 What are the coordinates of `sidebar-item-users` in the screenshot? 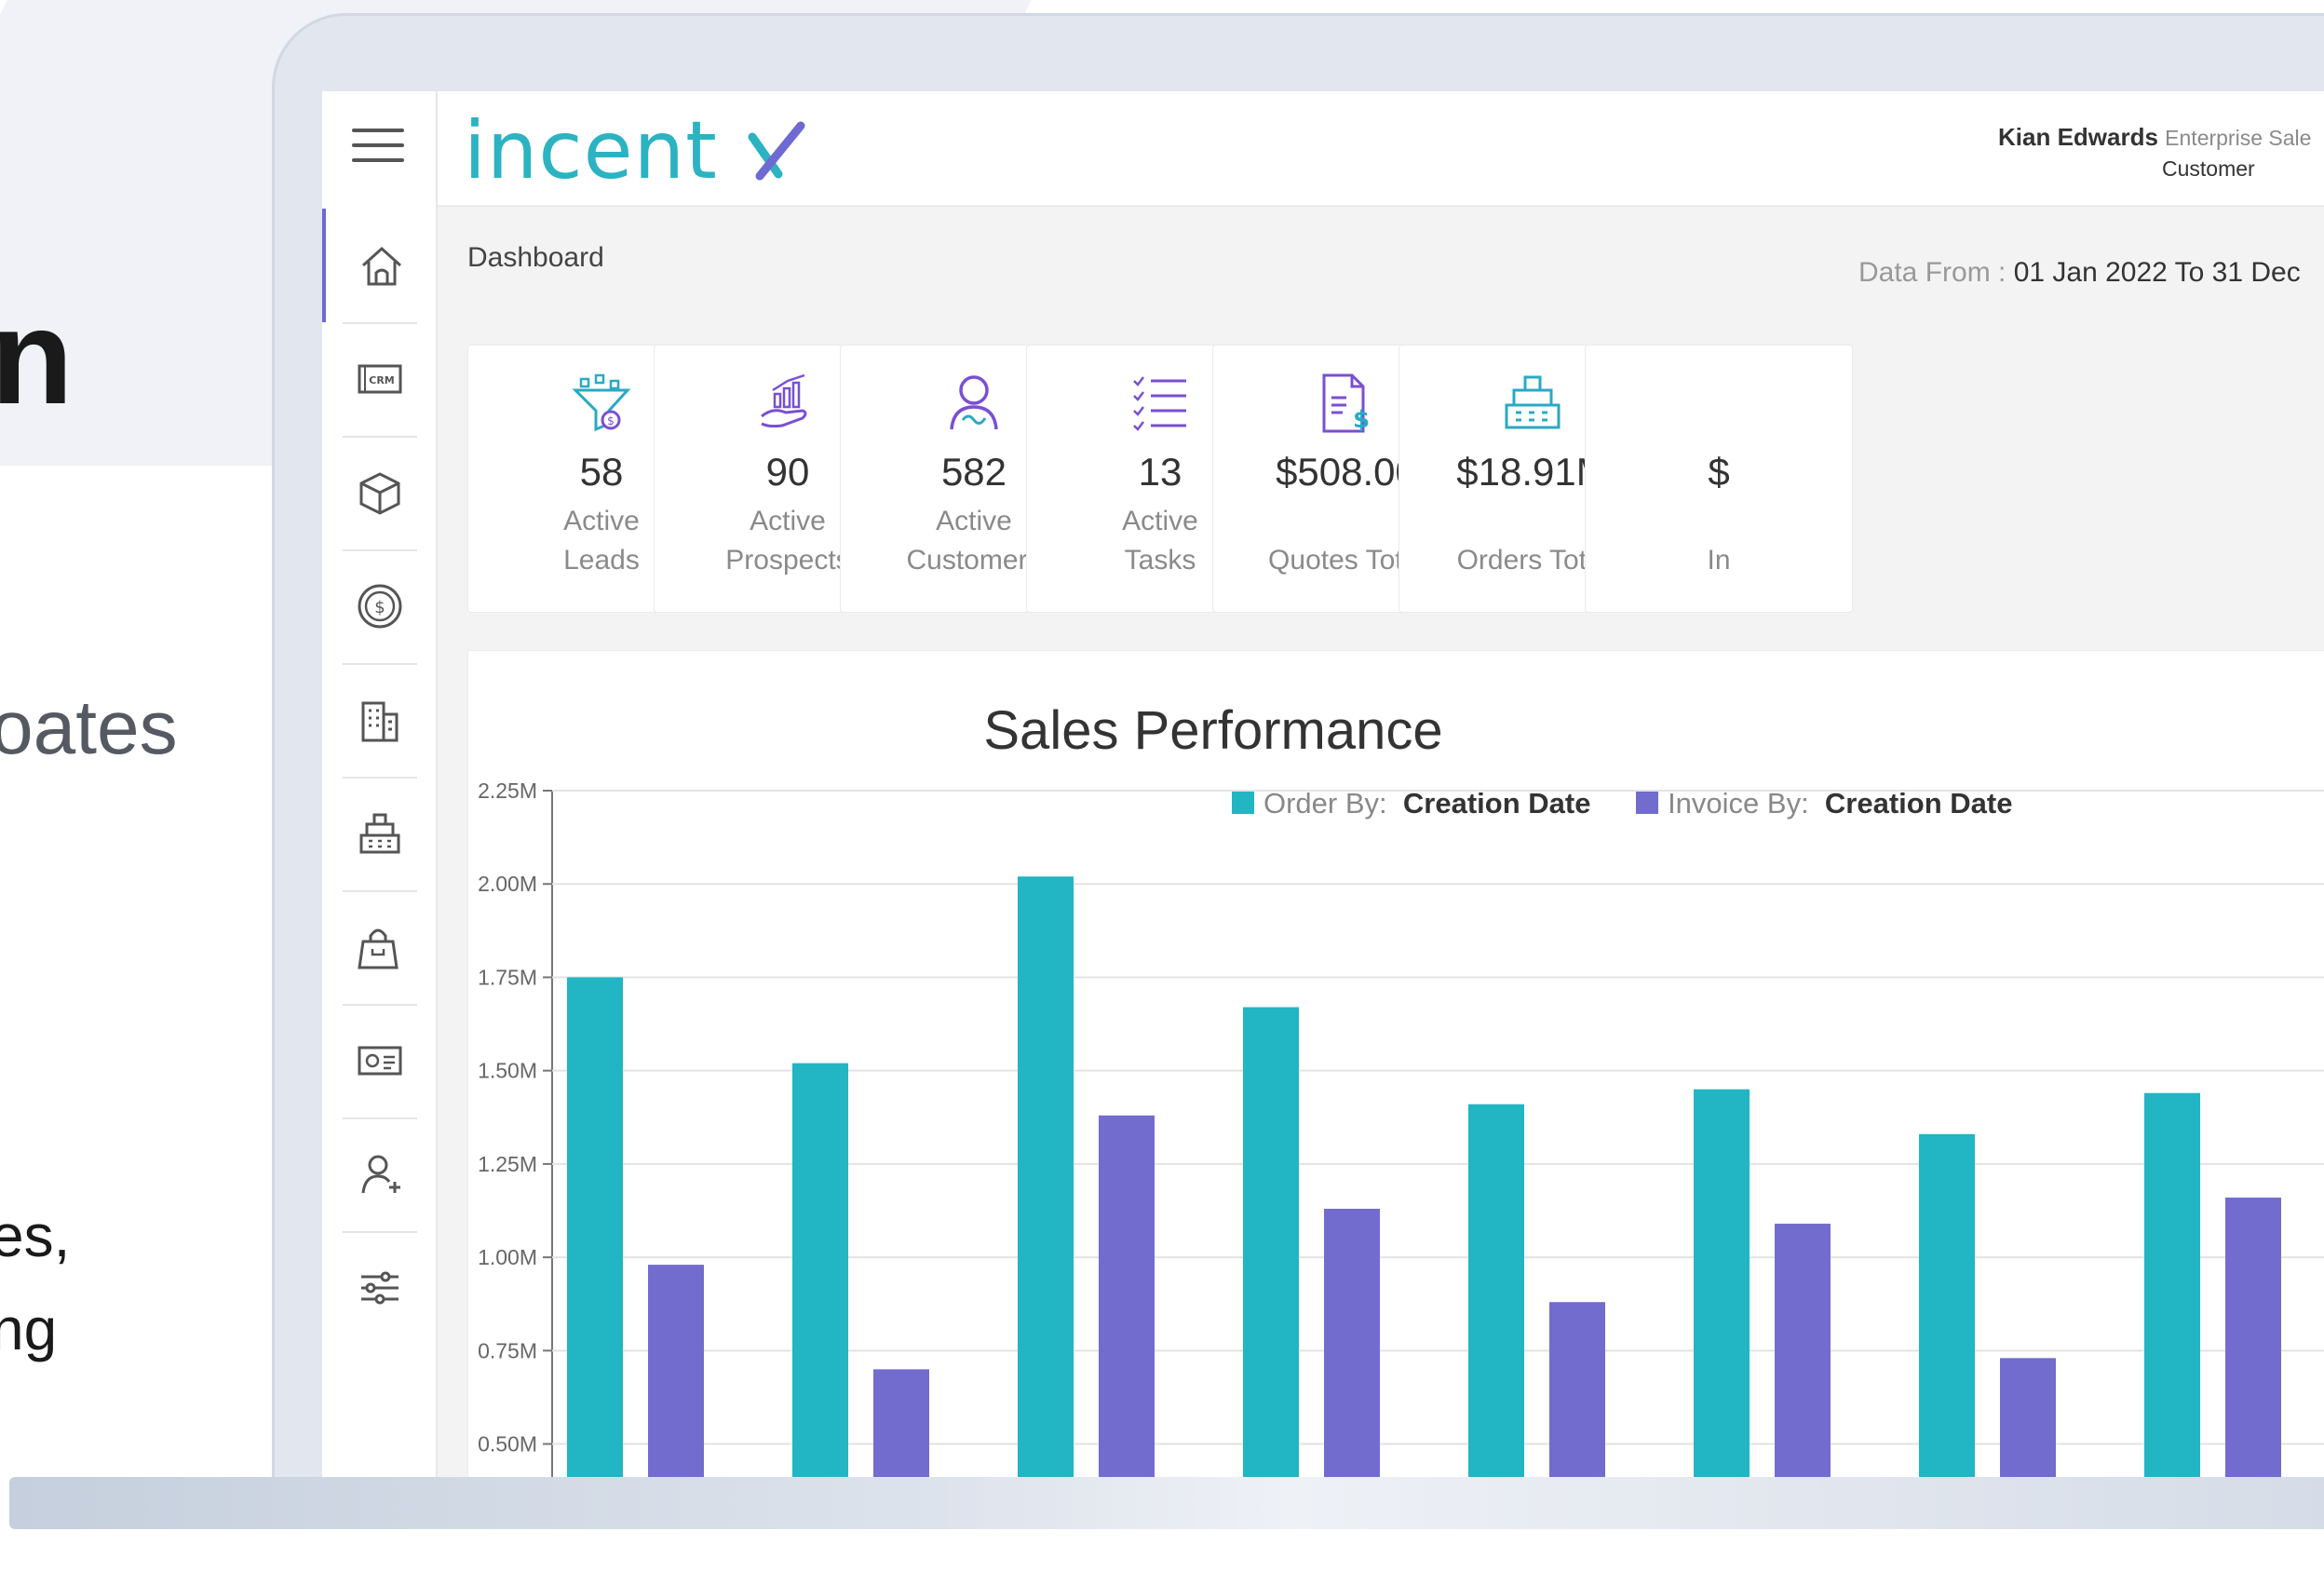 It's located at (380, 1174).